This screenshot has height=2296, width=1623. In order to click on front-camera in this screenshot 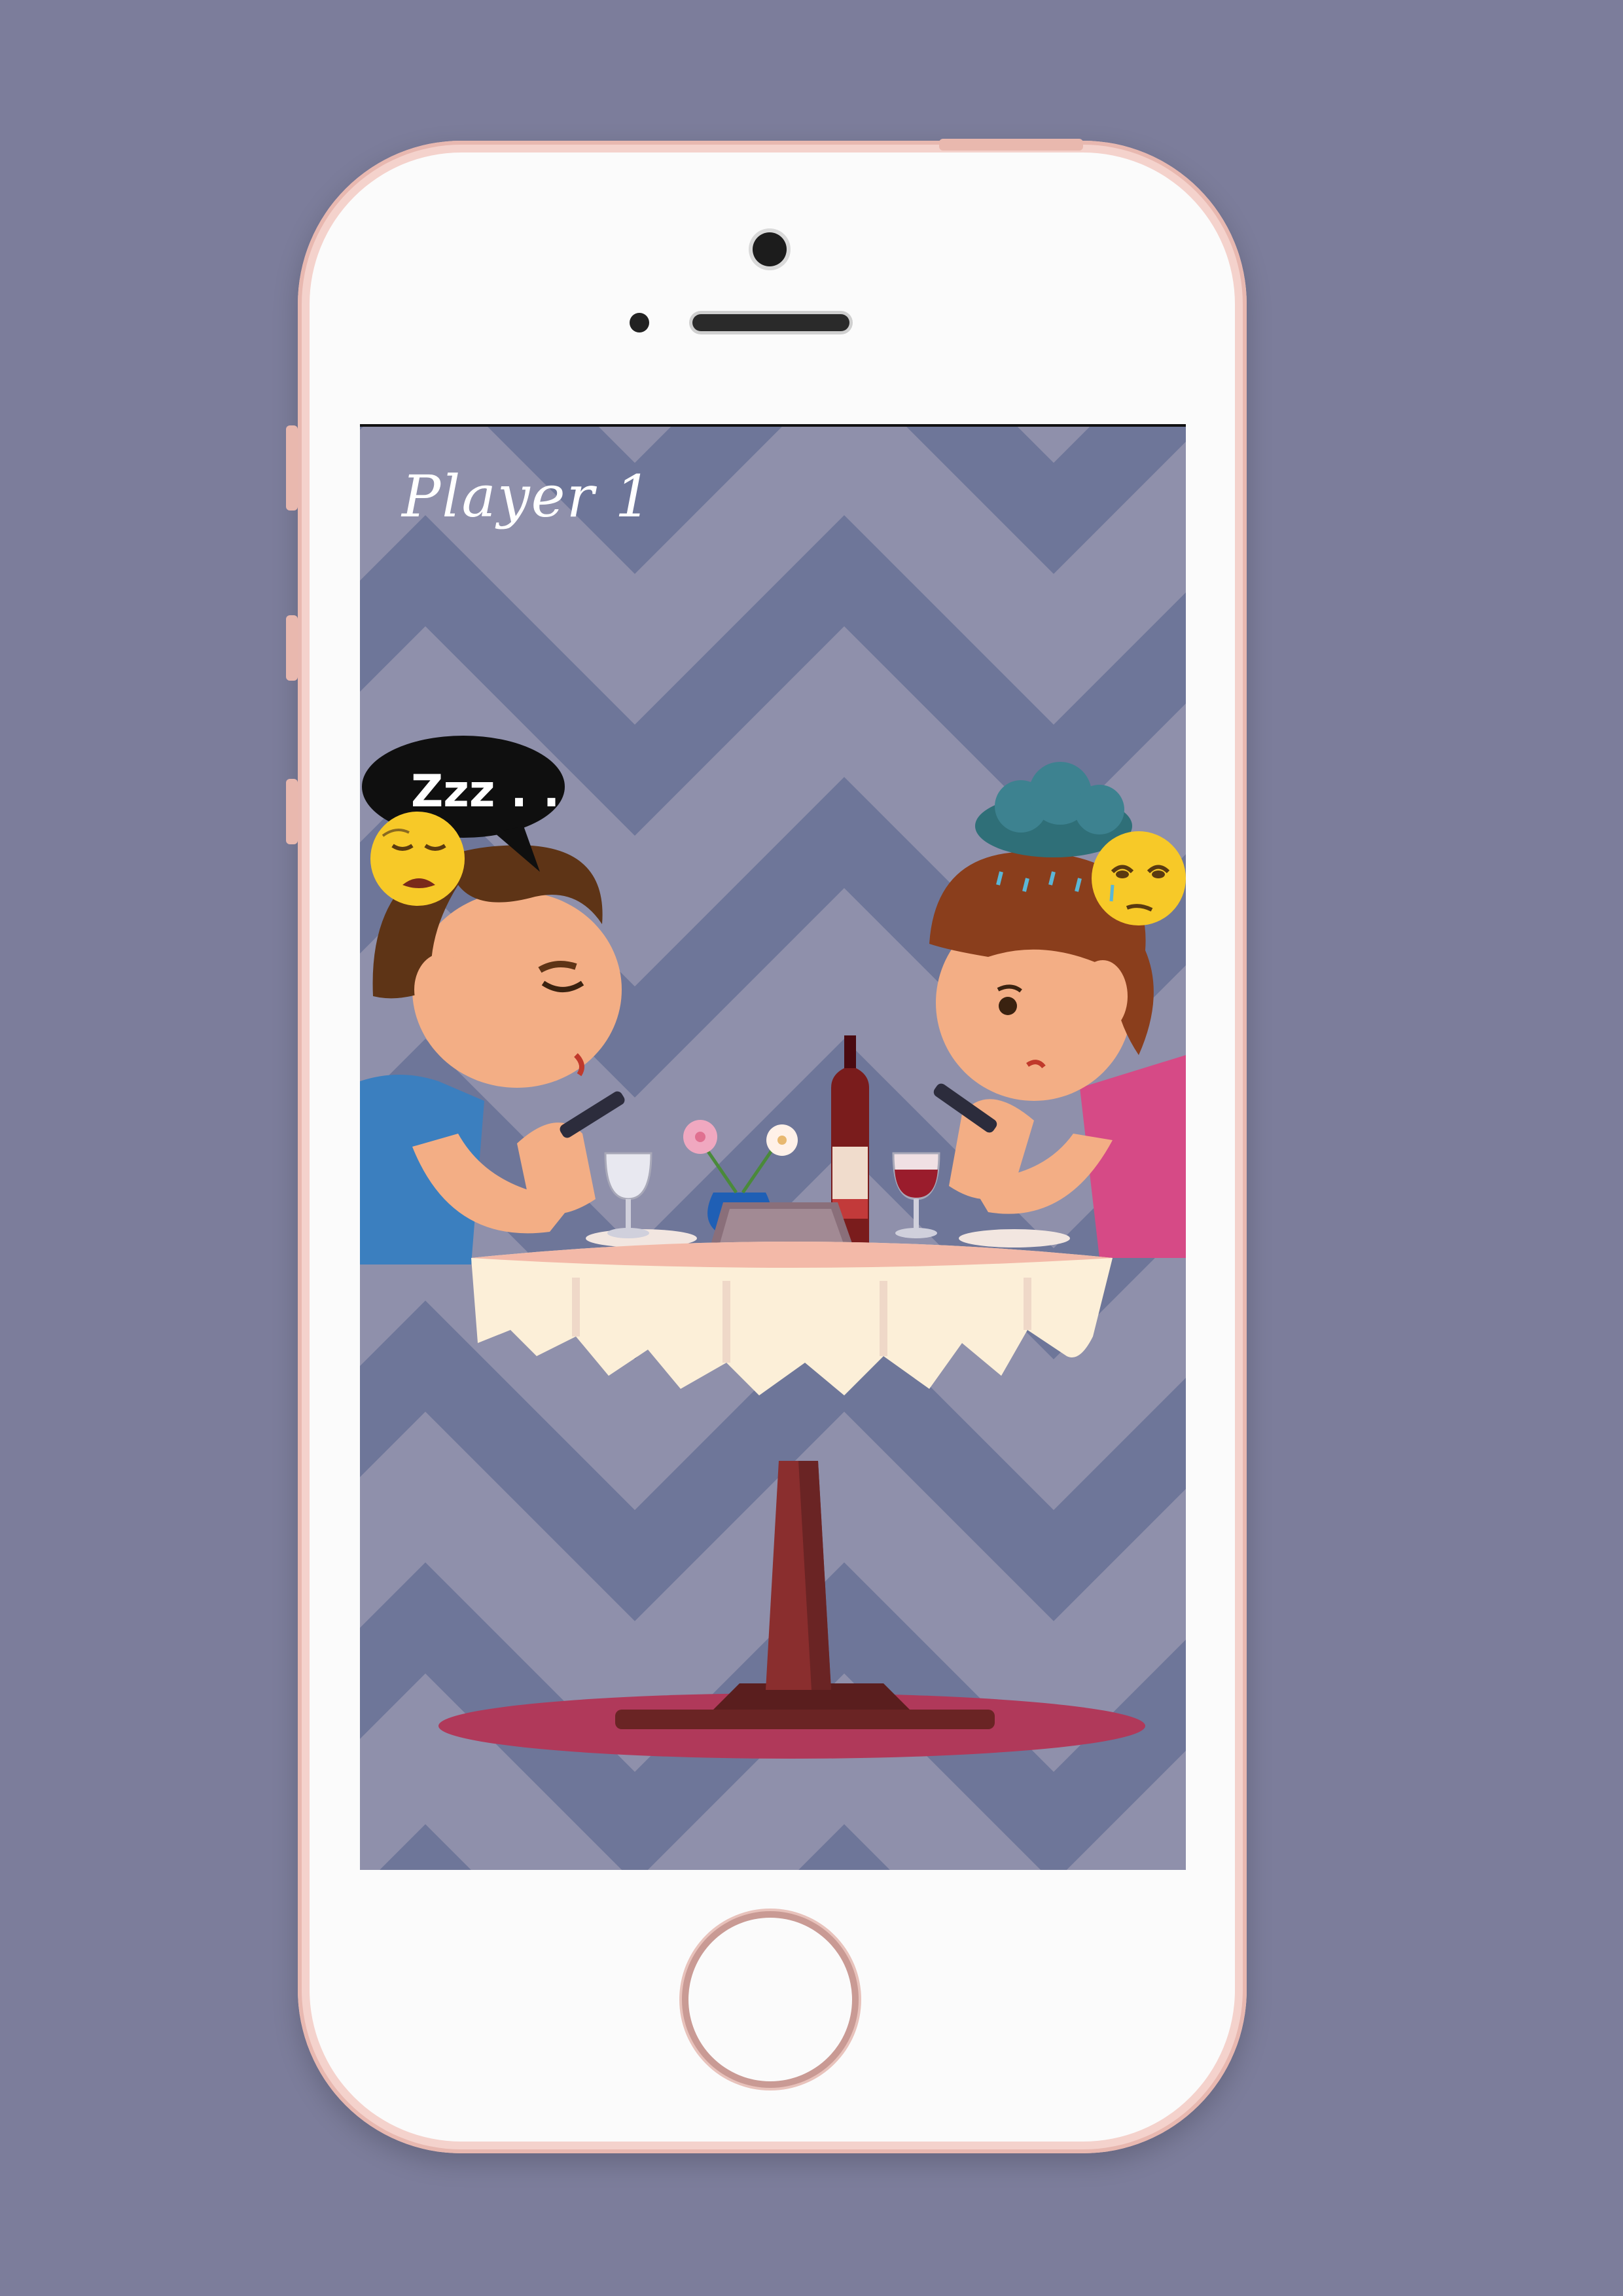, I will do `click(770, 249)`.